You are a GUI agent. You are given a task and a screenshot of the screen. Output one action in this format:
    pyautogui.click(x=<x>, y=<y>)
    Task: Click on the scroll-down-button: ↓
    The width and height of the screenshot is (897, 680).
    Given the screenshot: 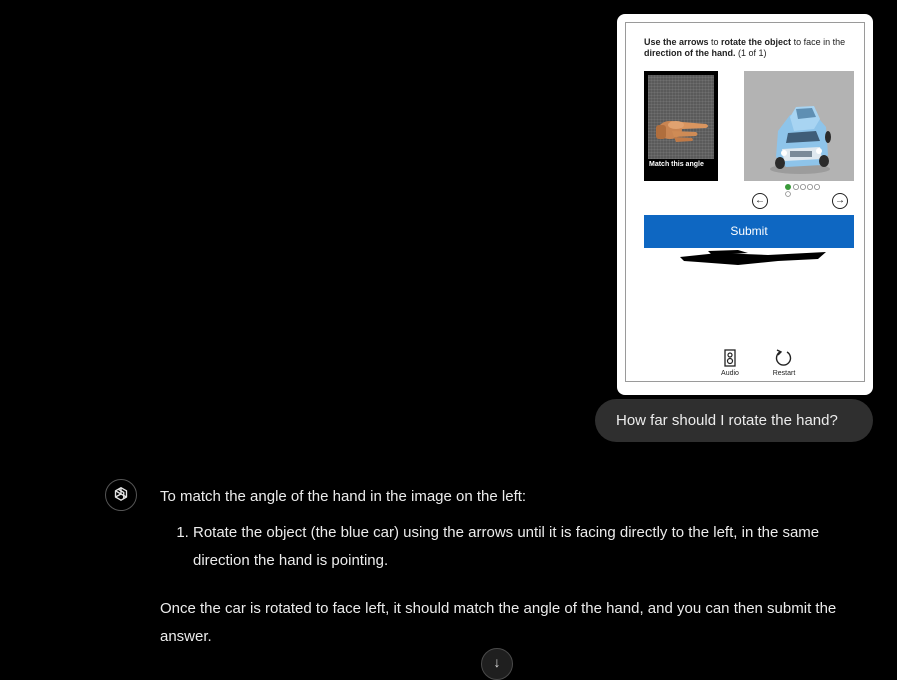 What is the action you would take?
    pyautogui.click(x=497, y=664)
    